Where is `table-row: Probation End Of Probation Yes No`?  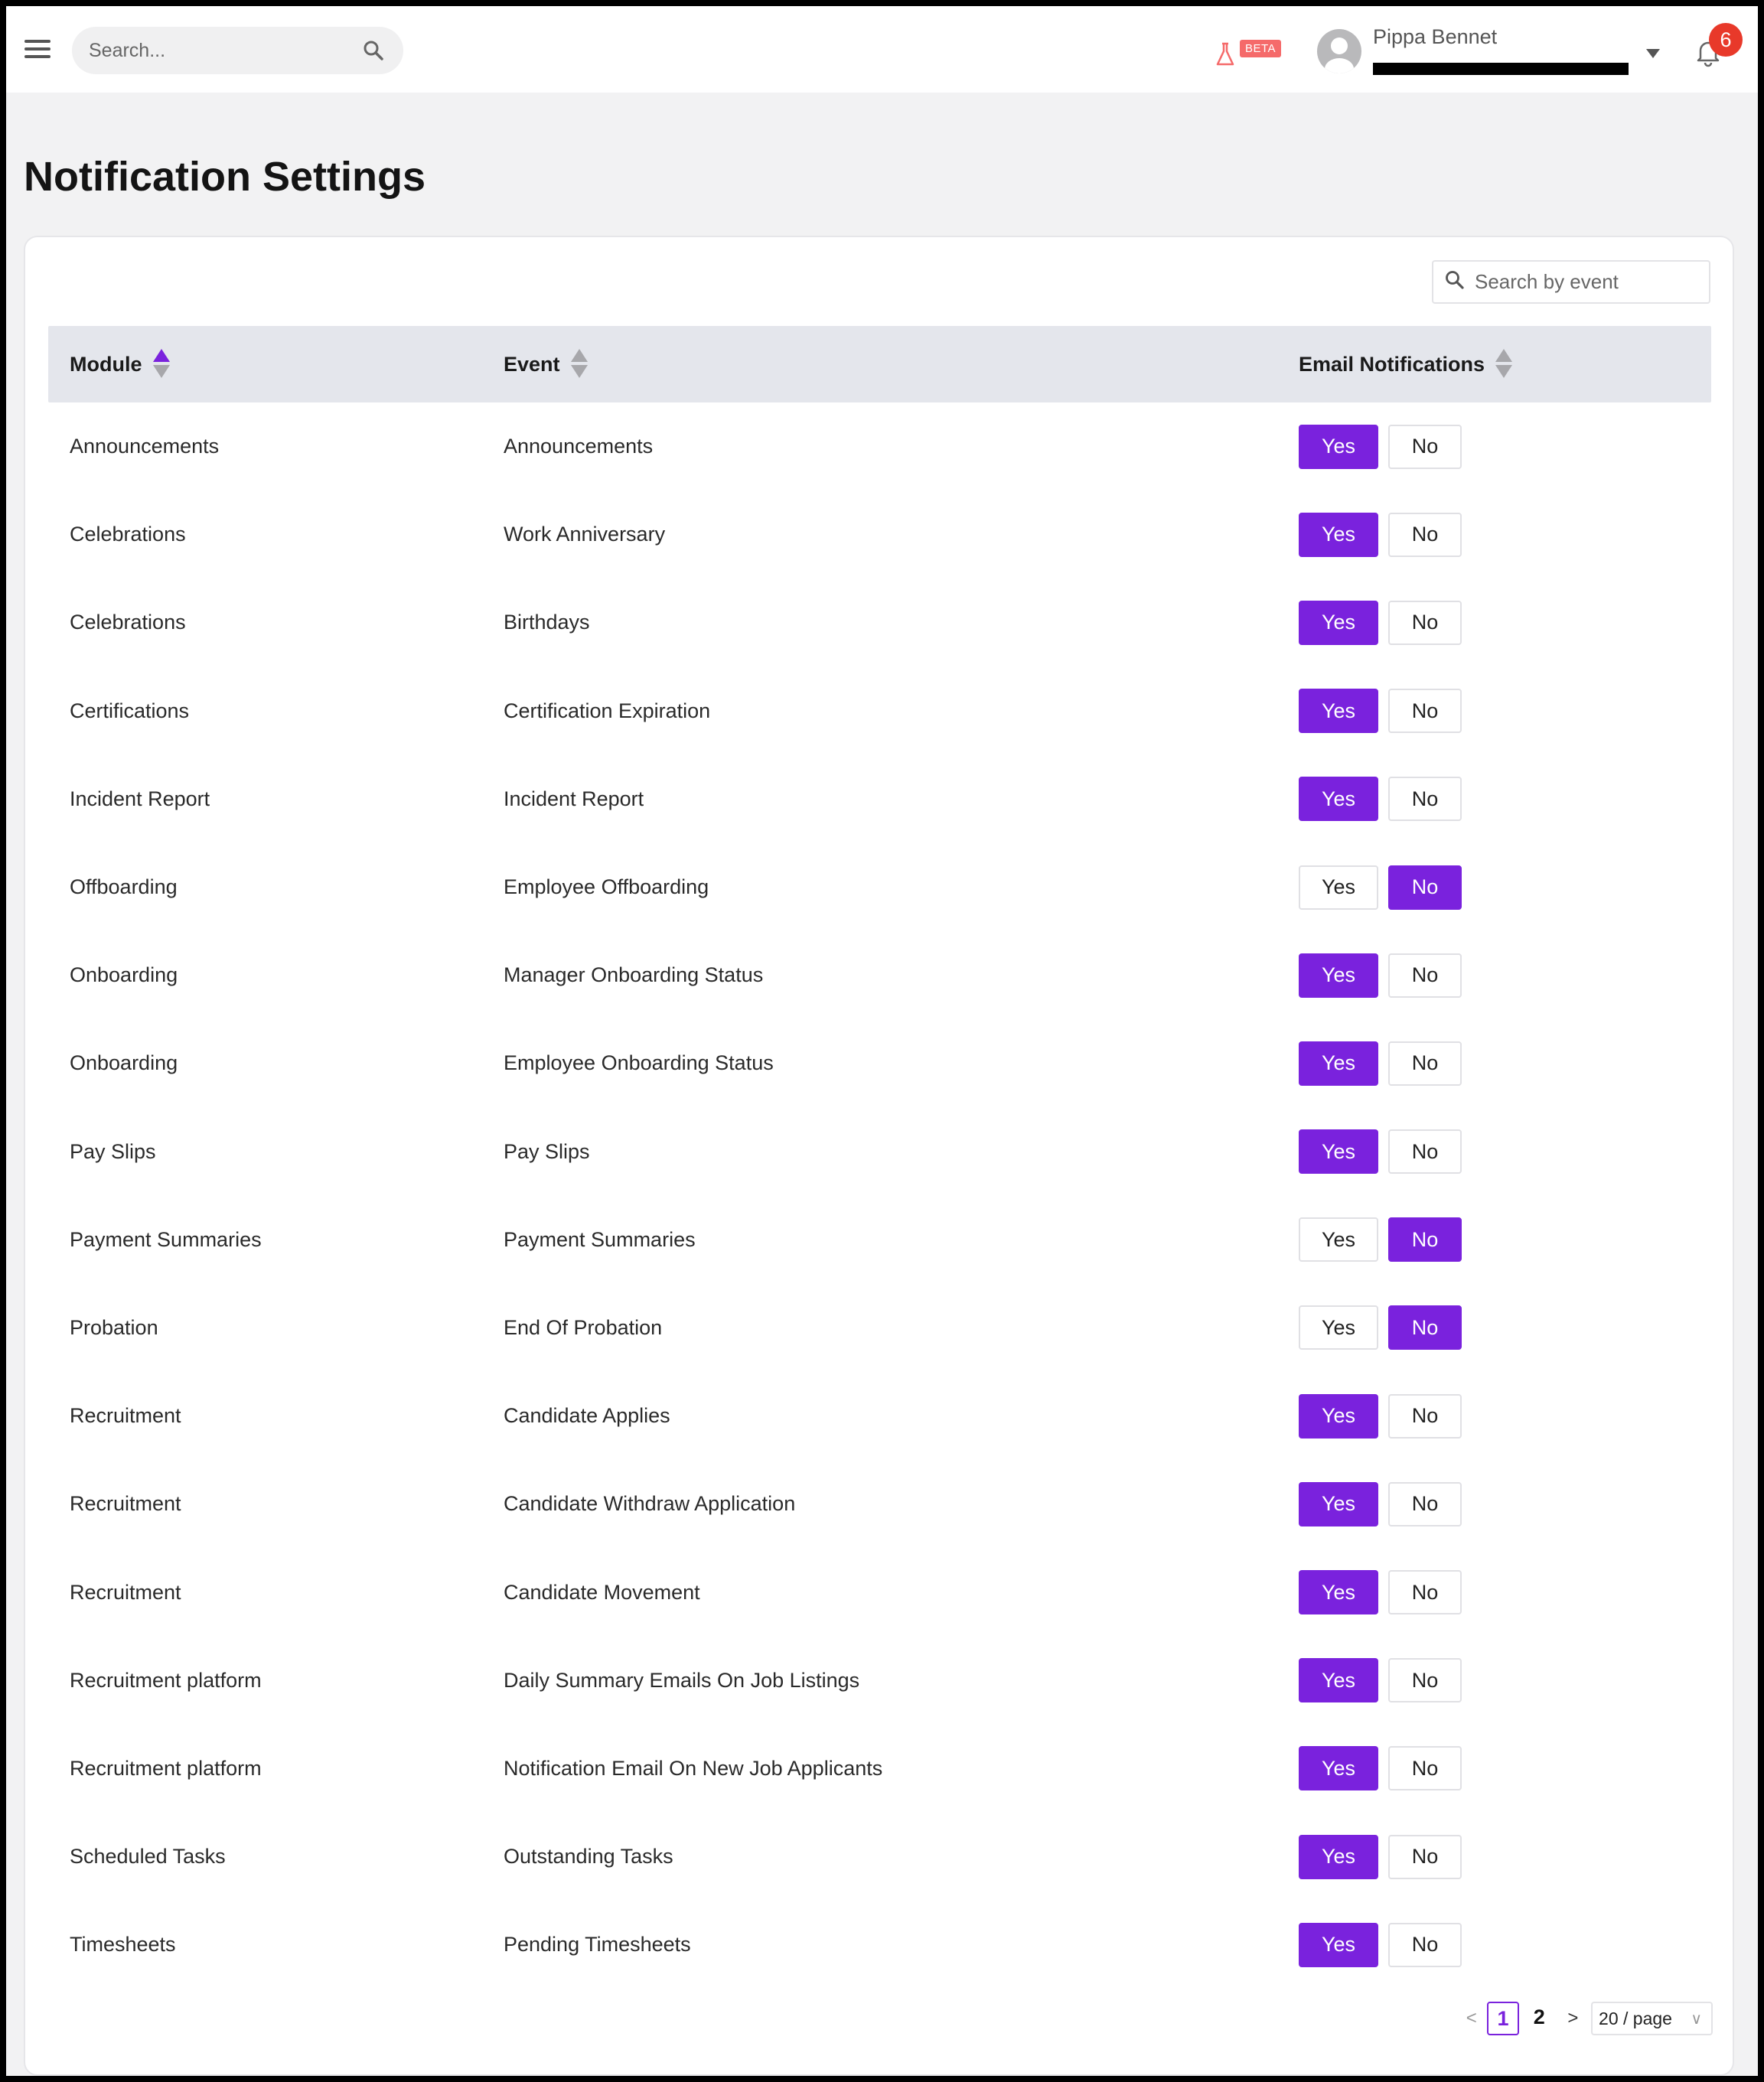 table-row: Probation End Of Probation Yes No is located at coordinates (879, 1328).